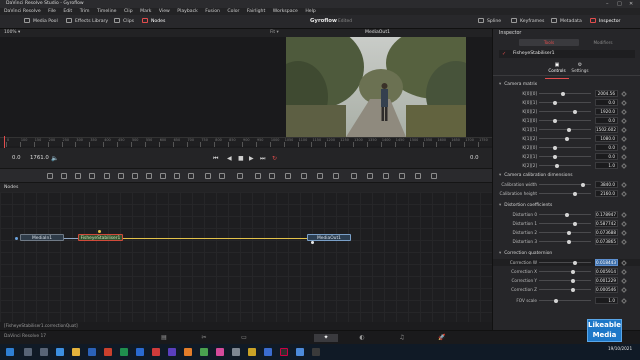  Describe the element at coordinates (329, 237) in the screenshot. I see `node-media-out: MediaOut1` at that location.